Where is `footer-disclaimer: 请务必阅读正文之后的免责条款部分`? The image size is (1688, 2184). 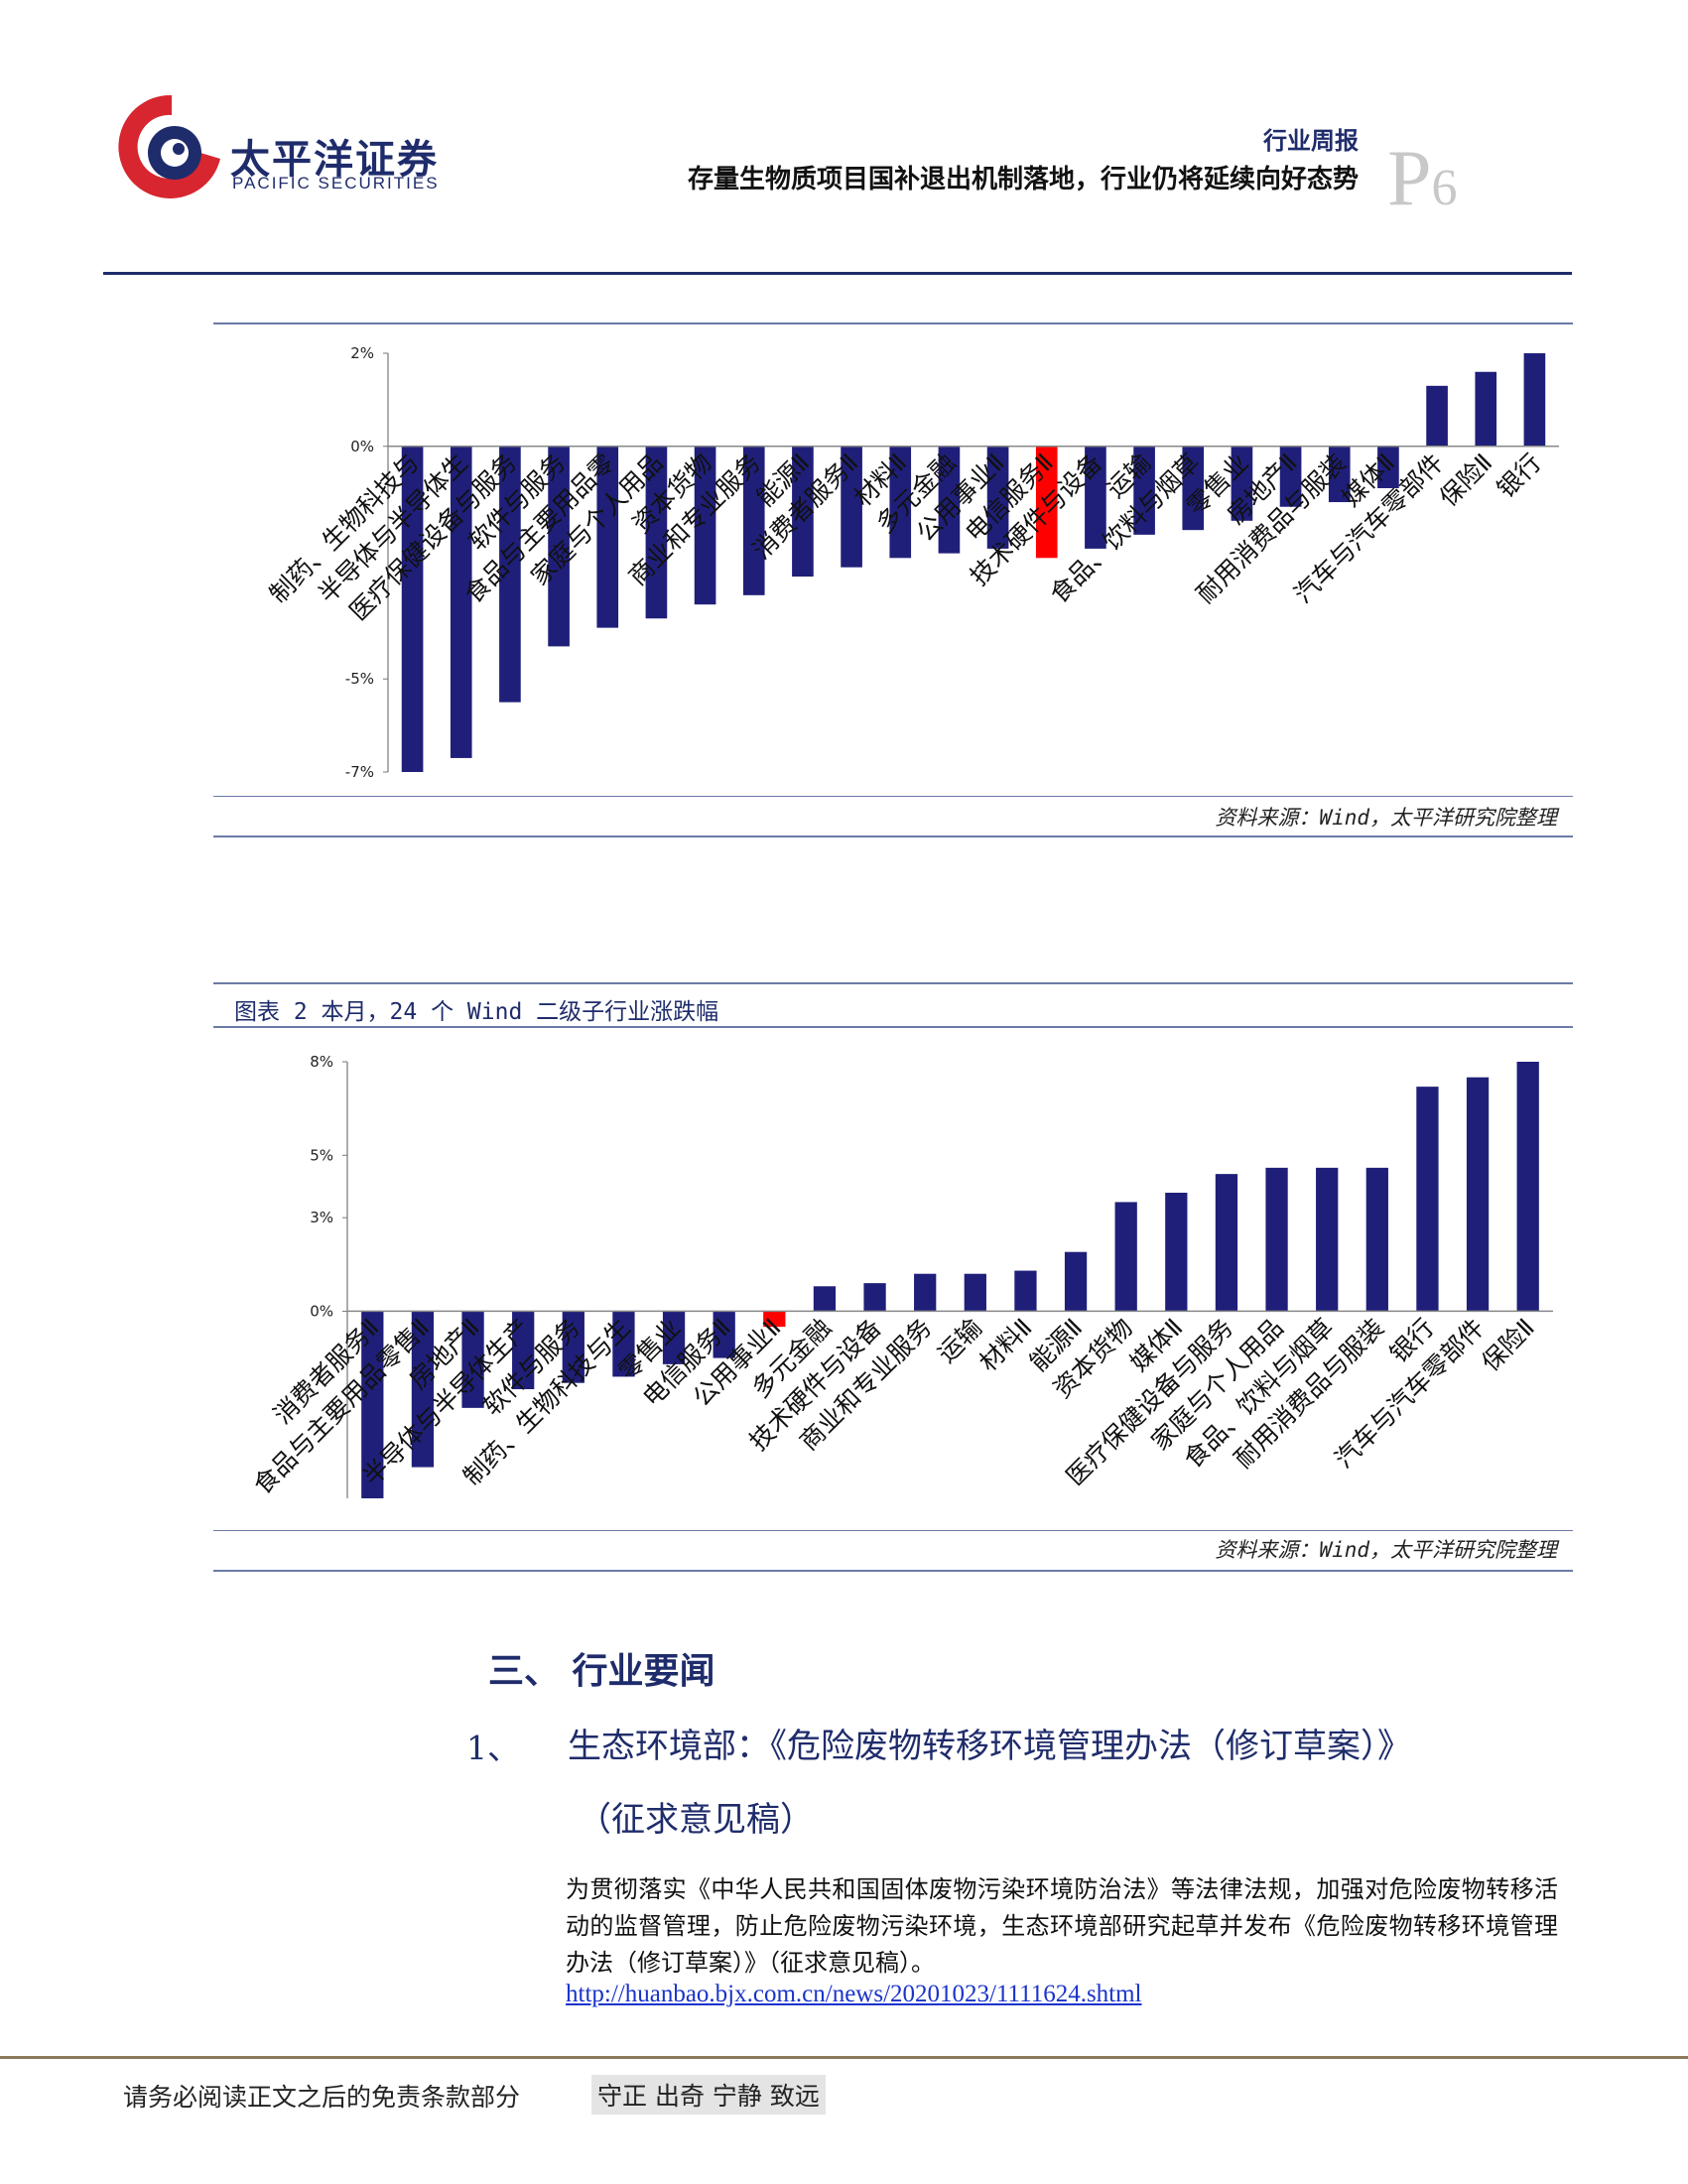
footer-disclaimer: 请务必阅读正文之后的免责条款部分 is located at coordinates (322, 2097).